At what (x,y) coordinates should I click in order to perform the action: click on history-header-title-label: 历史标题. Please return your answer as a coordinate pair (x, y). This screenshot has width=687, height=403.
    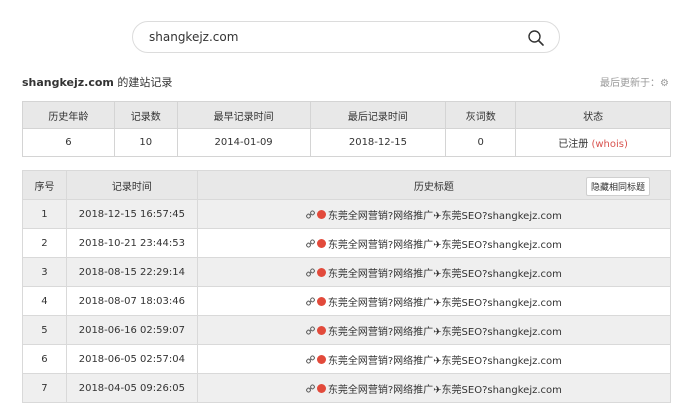
    Looking at the image, I should click on (433, 187).